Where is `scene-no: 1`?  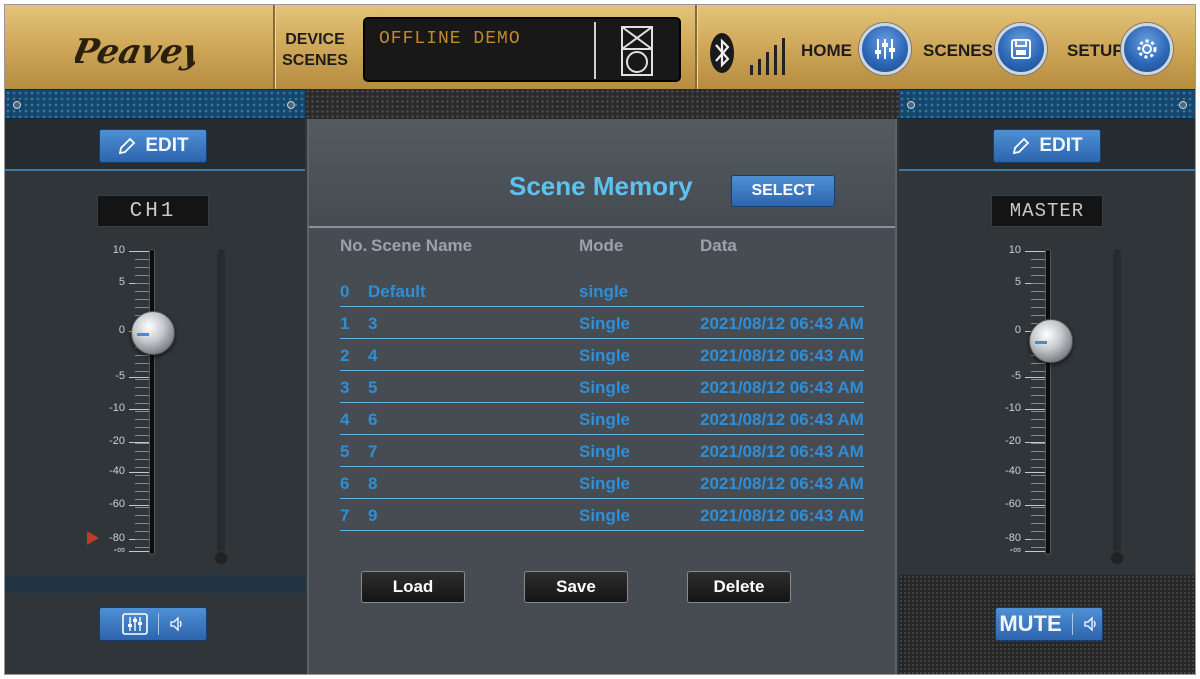 scene-no: 1 is located at coordinates (345, 323).